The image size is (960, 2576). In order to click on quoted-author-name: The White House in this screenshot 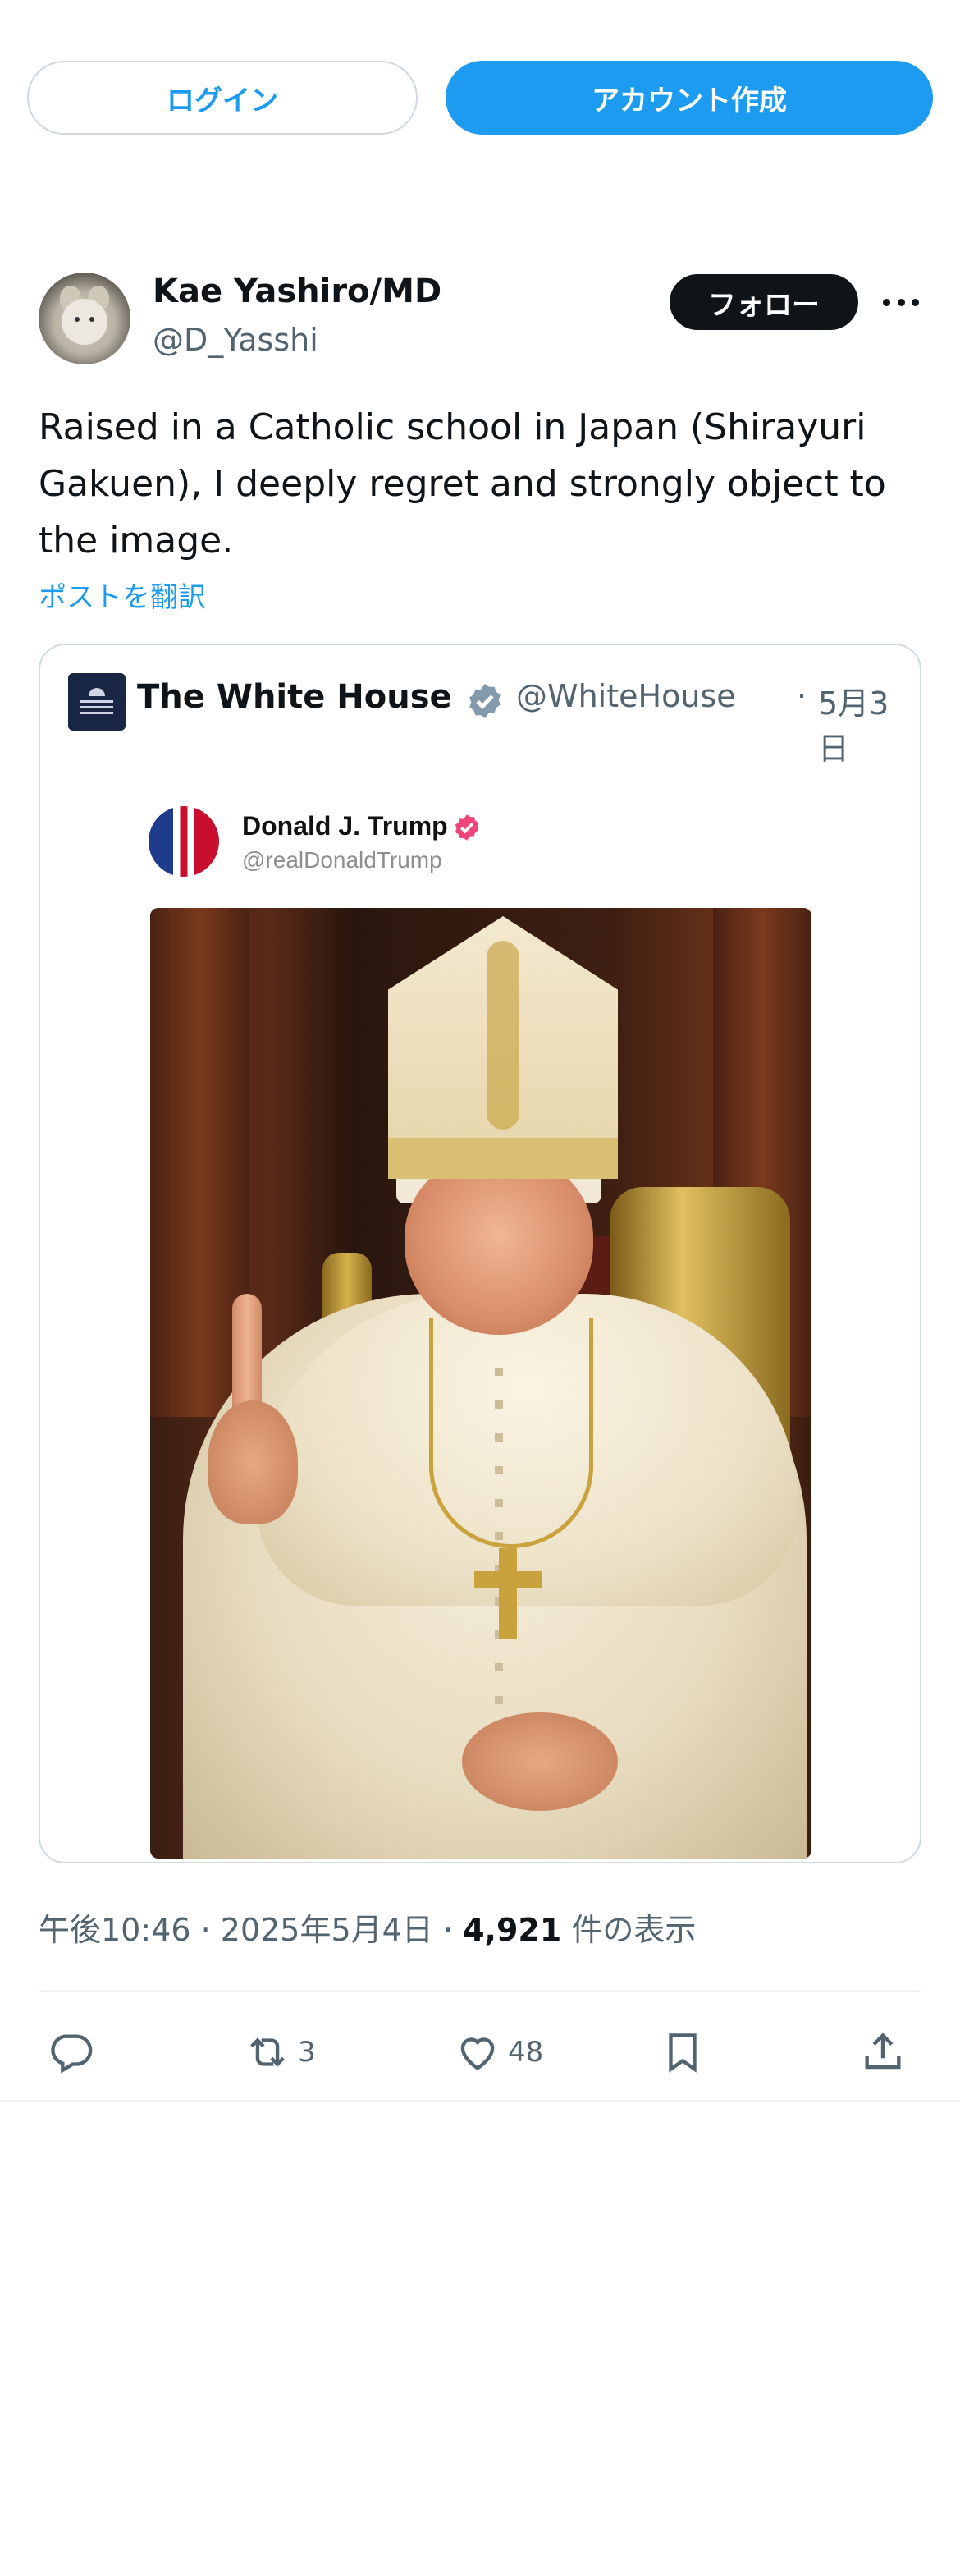, I will do `click(294, 697)`.